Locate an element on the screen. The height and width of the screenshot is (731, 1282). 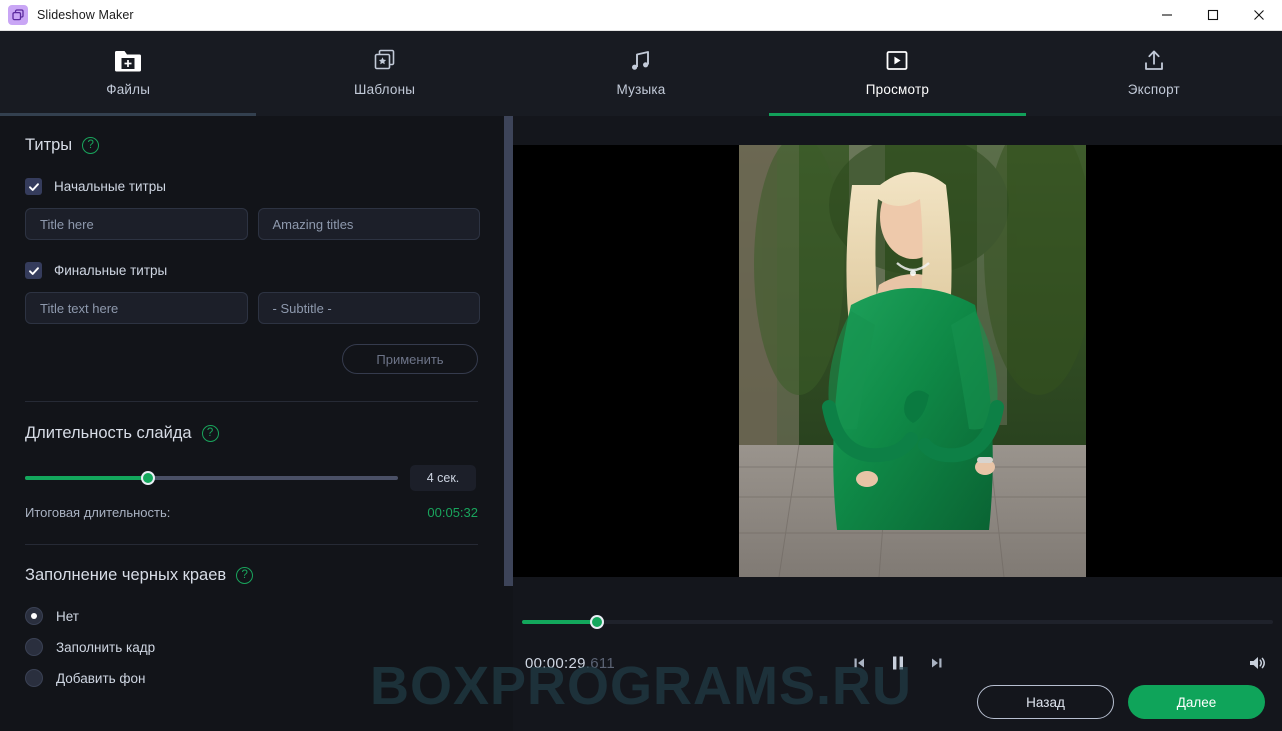
back-button: Назад is located at coordinates (1045, 702).